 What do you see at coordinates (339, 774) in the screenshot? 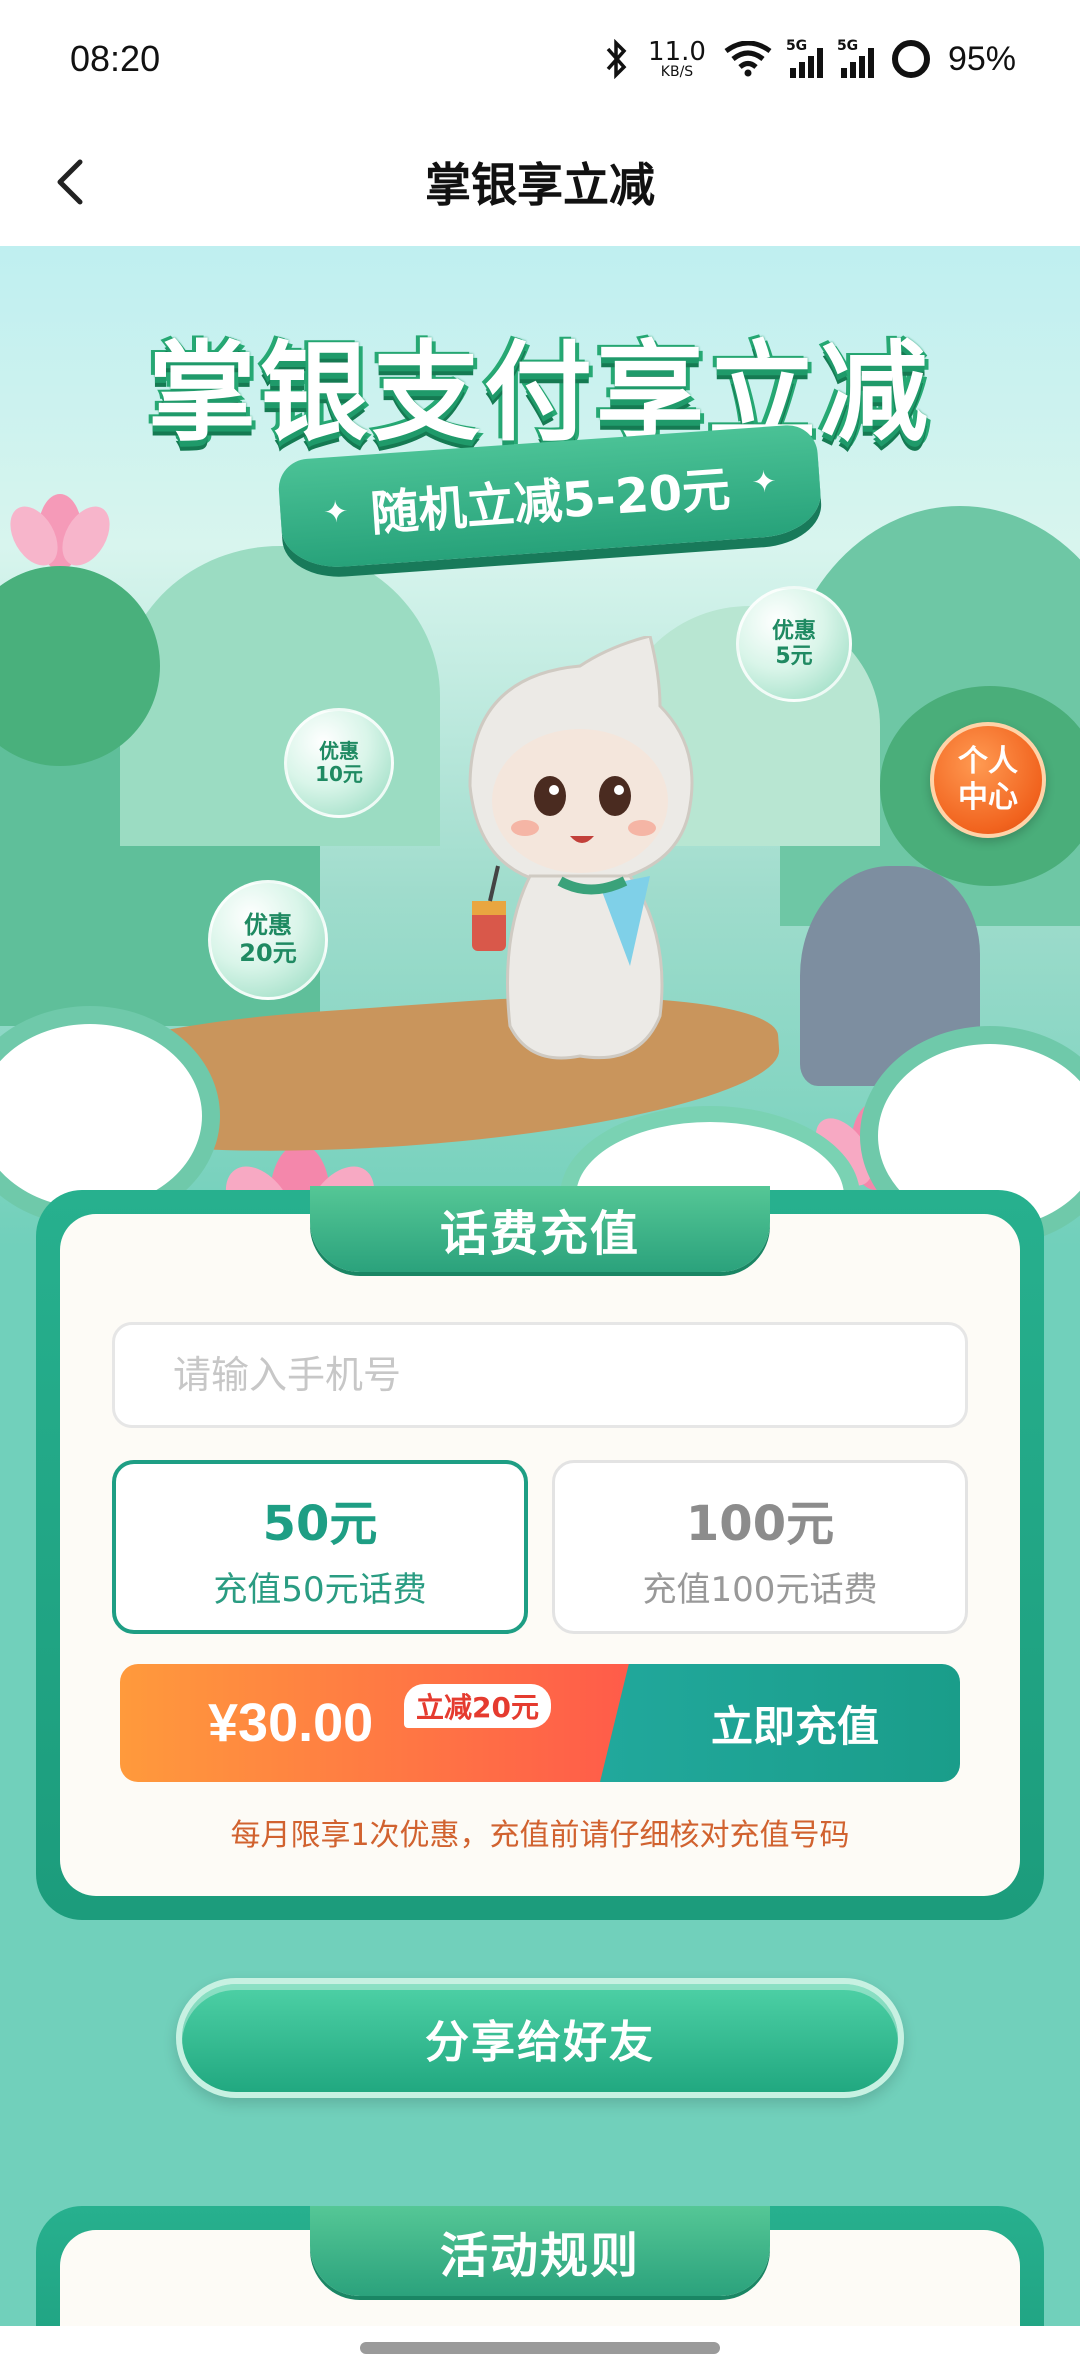
I see `bubble-value: 10元` at bounding box center [339, 774].